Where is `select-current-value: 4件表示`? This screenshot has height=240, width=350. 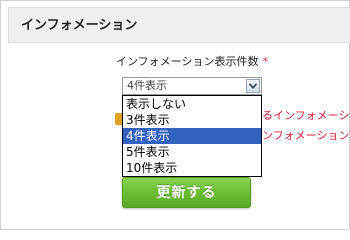
select-current-value: 4件表示 is located at coordinates (147, 85).